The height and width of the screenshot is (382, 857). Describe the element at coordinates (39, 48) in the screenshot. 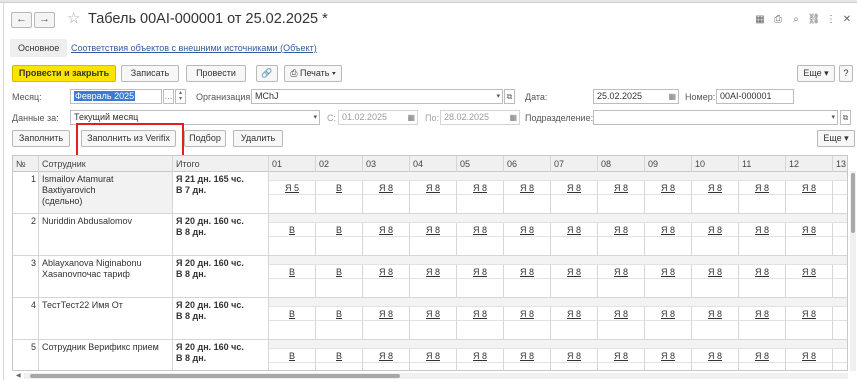

I see `tab-main: Основное` at that location.